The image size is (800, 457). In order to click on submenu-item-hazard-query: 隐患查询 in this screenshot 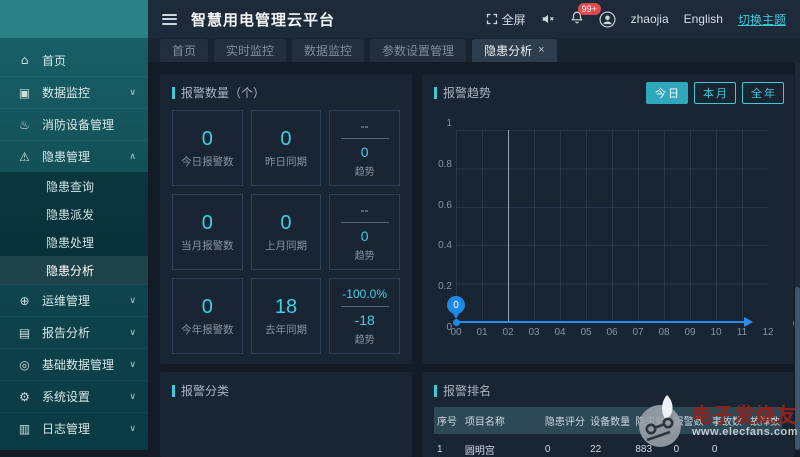, I will do `click(74, 186)`.